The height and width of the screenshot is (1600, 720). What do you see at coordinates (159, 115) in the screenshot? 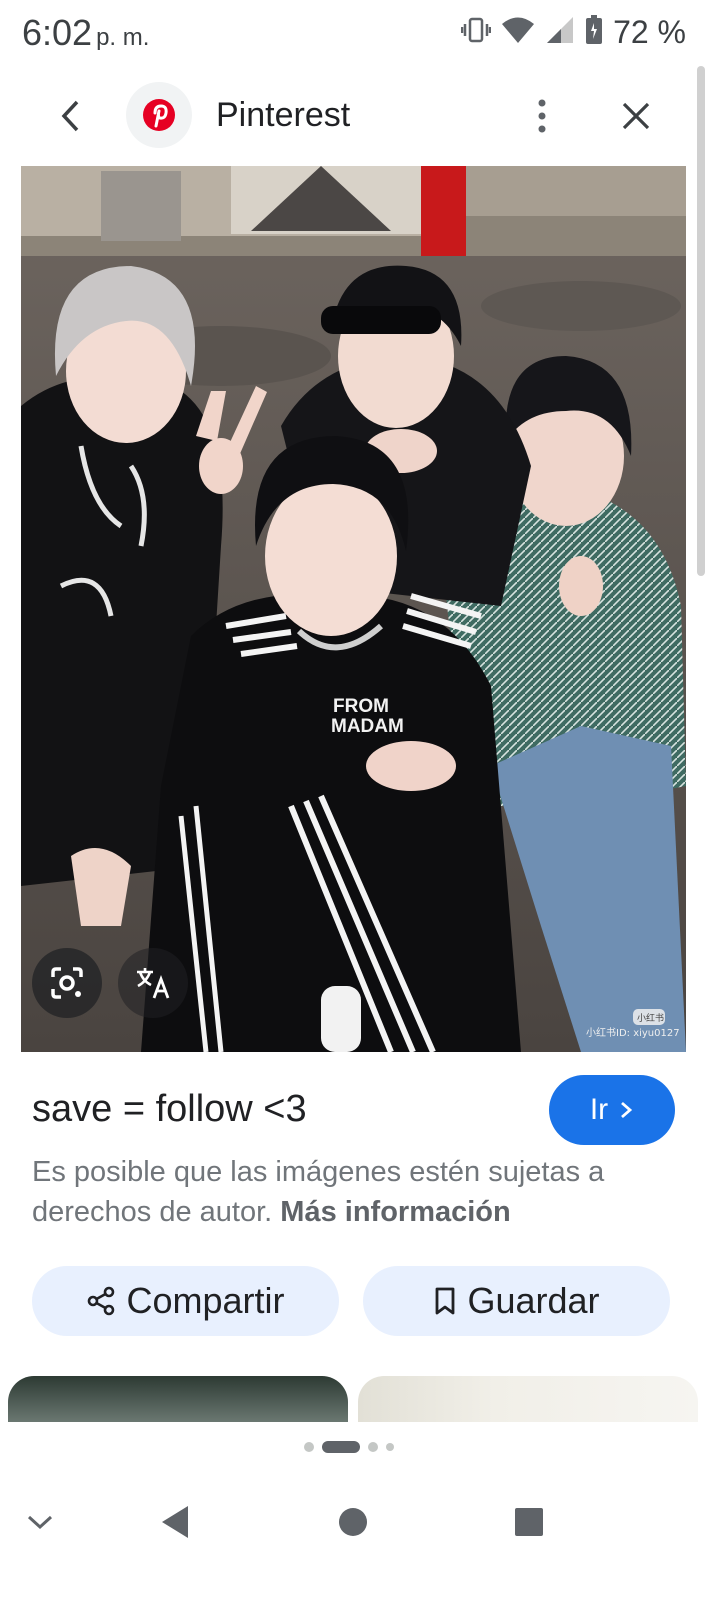
I see `pinterest-logo` at bounding box center [159, 115].